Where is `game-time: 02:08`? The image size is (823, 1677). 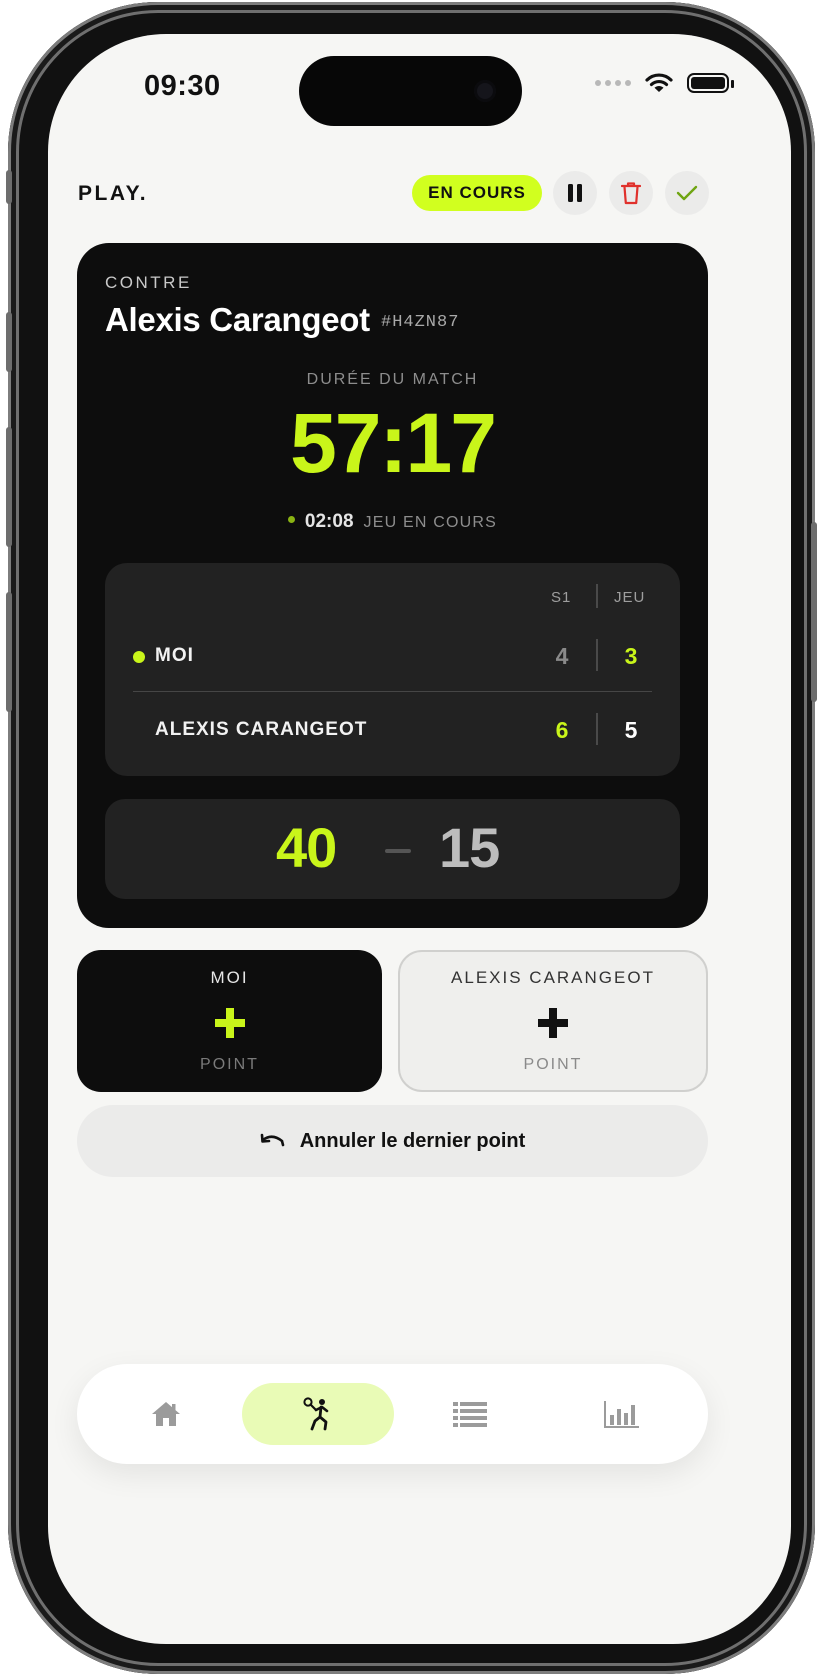
game-time: 02:08 is located at coordinates (329, 521).